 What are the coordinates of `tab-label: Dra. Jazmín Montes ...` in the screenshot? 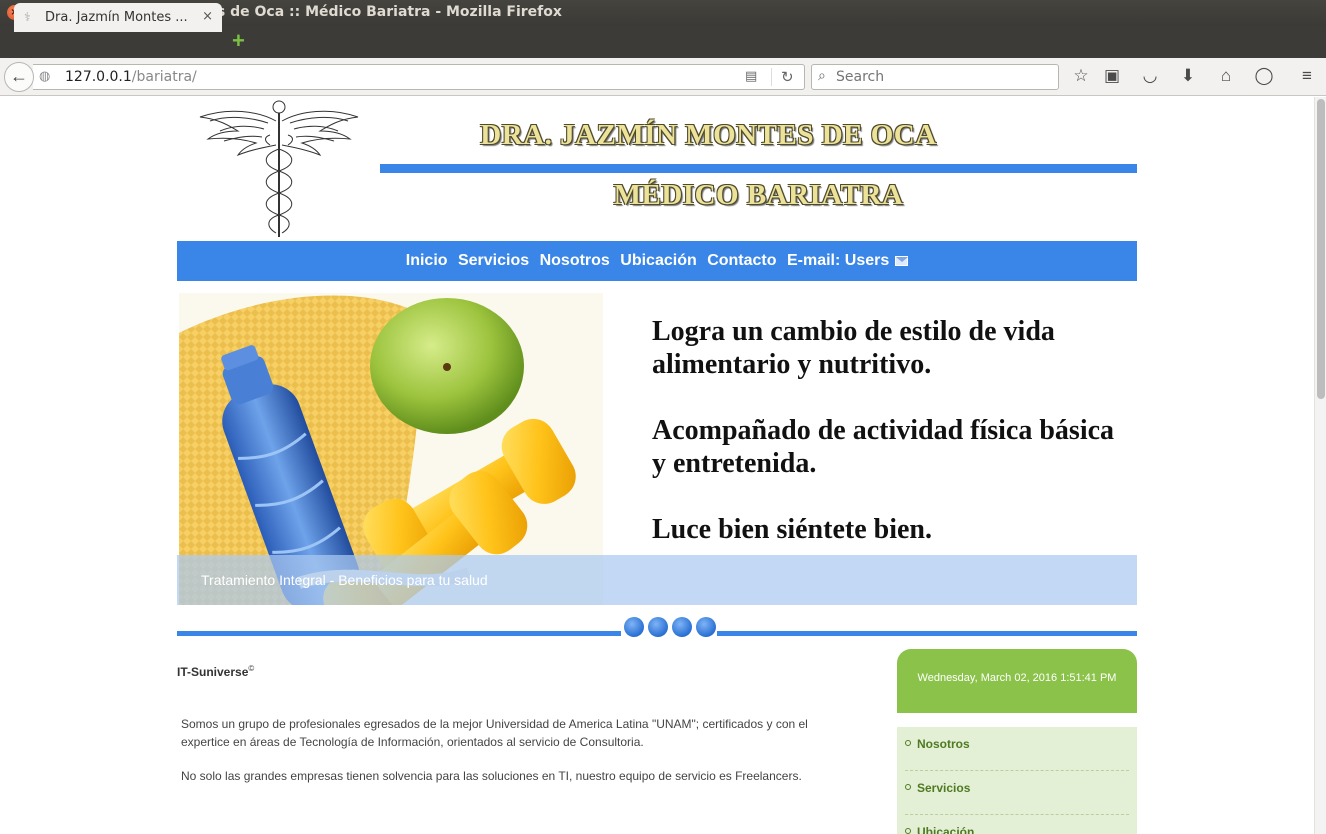 It's located at (116, 17).